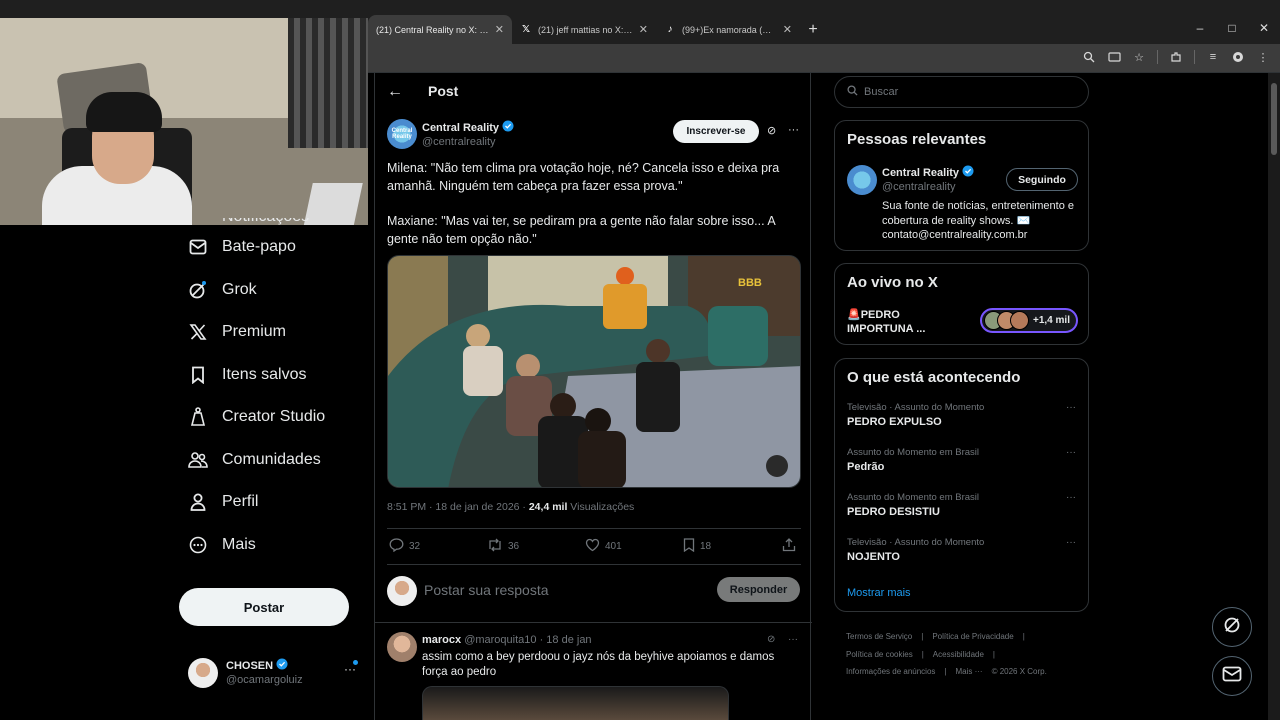 This screenshot has width=1280, height=720. I want to click on reply-image, so click(575, 703).